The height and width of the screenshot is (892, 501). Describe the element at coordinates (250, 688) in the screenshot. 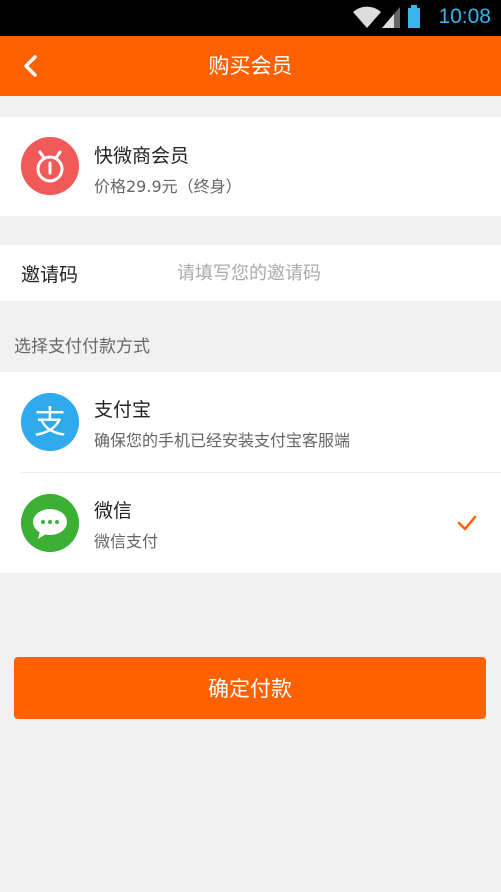

I see `confirm-payment-button: 确定付款` at that location.